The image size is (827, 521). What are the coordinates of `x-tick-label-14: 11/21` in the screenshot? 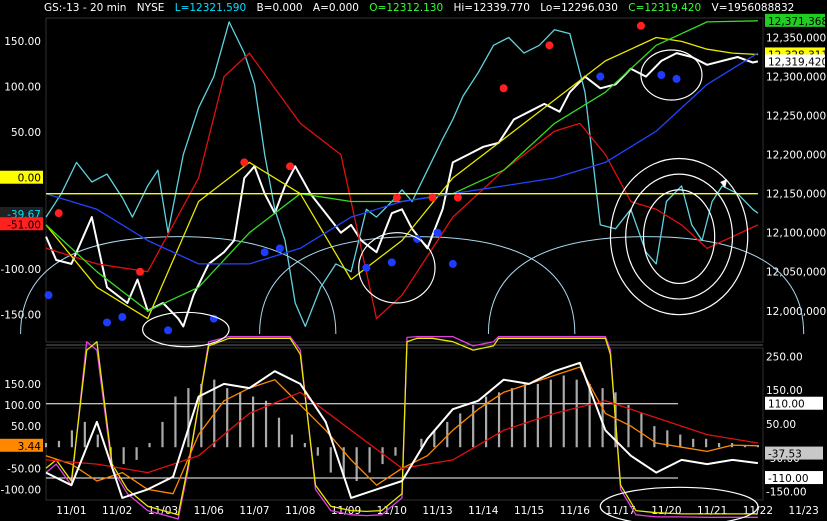 It's located at (712, 511).